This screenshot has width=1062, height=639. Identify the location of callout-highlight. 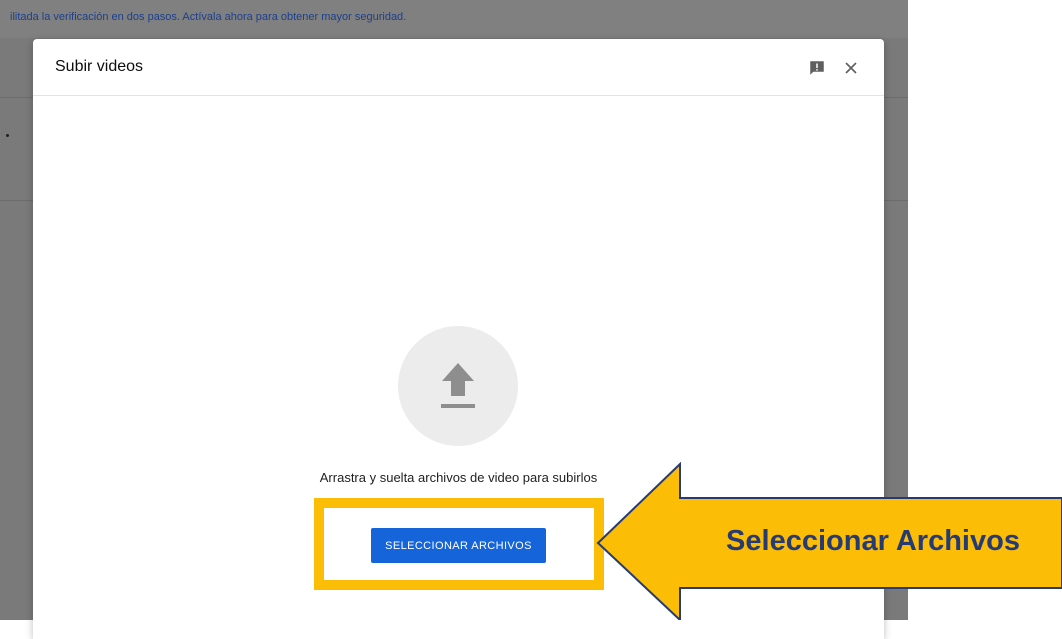
(459, 544).